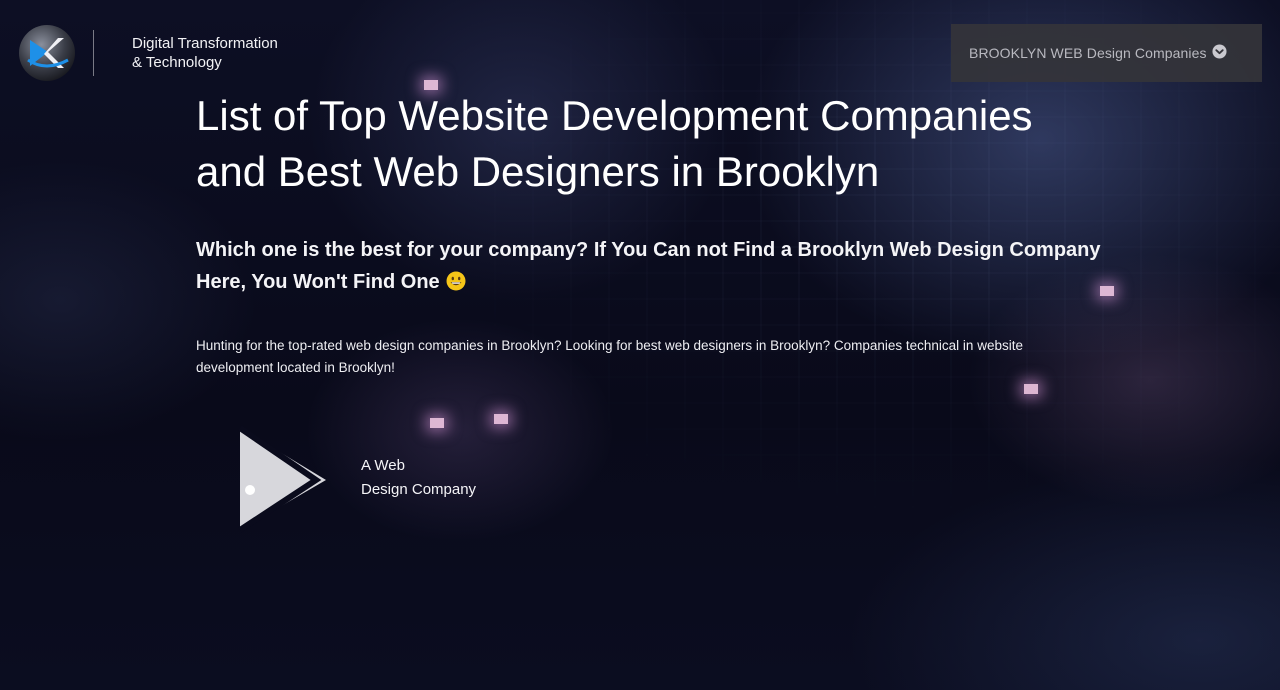 This screenshot has width=1280, height=690. I want to click on dropdown-label: BROOKLYN WEB Design Companies, so click(1088, 53).